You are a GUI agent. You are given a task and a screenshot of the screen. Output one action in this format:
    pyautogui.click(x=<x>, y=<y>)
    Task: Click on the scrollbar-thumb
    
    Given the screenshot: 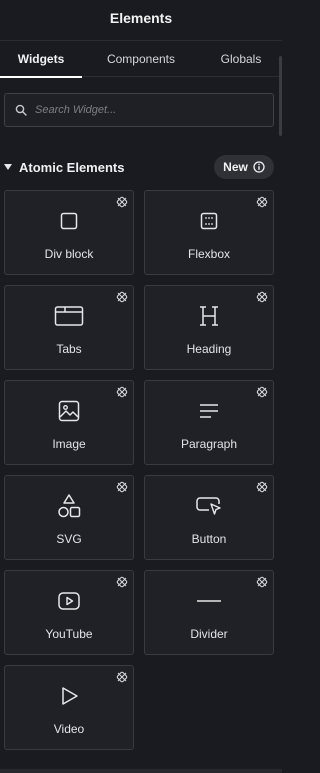 What is the action you would take?
    pyautogui.click(x=280, y=96)
    